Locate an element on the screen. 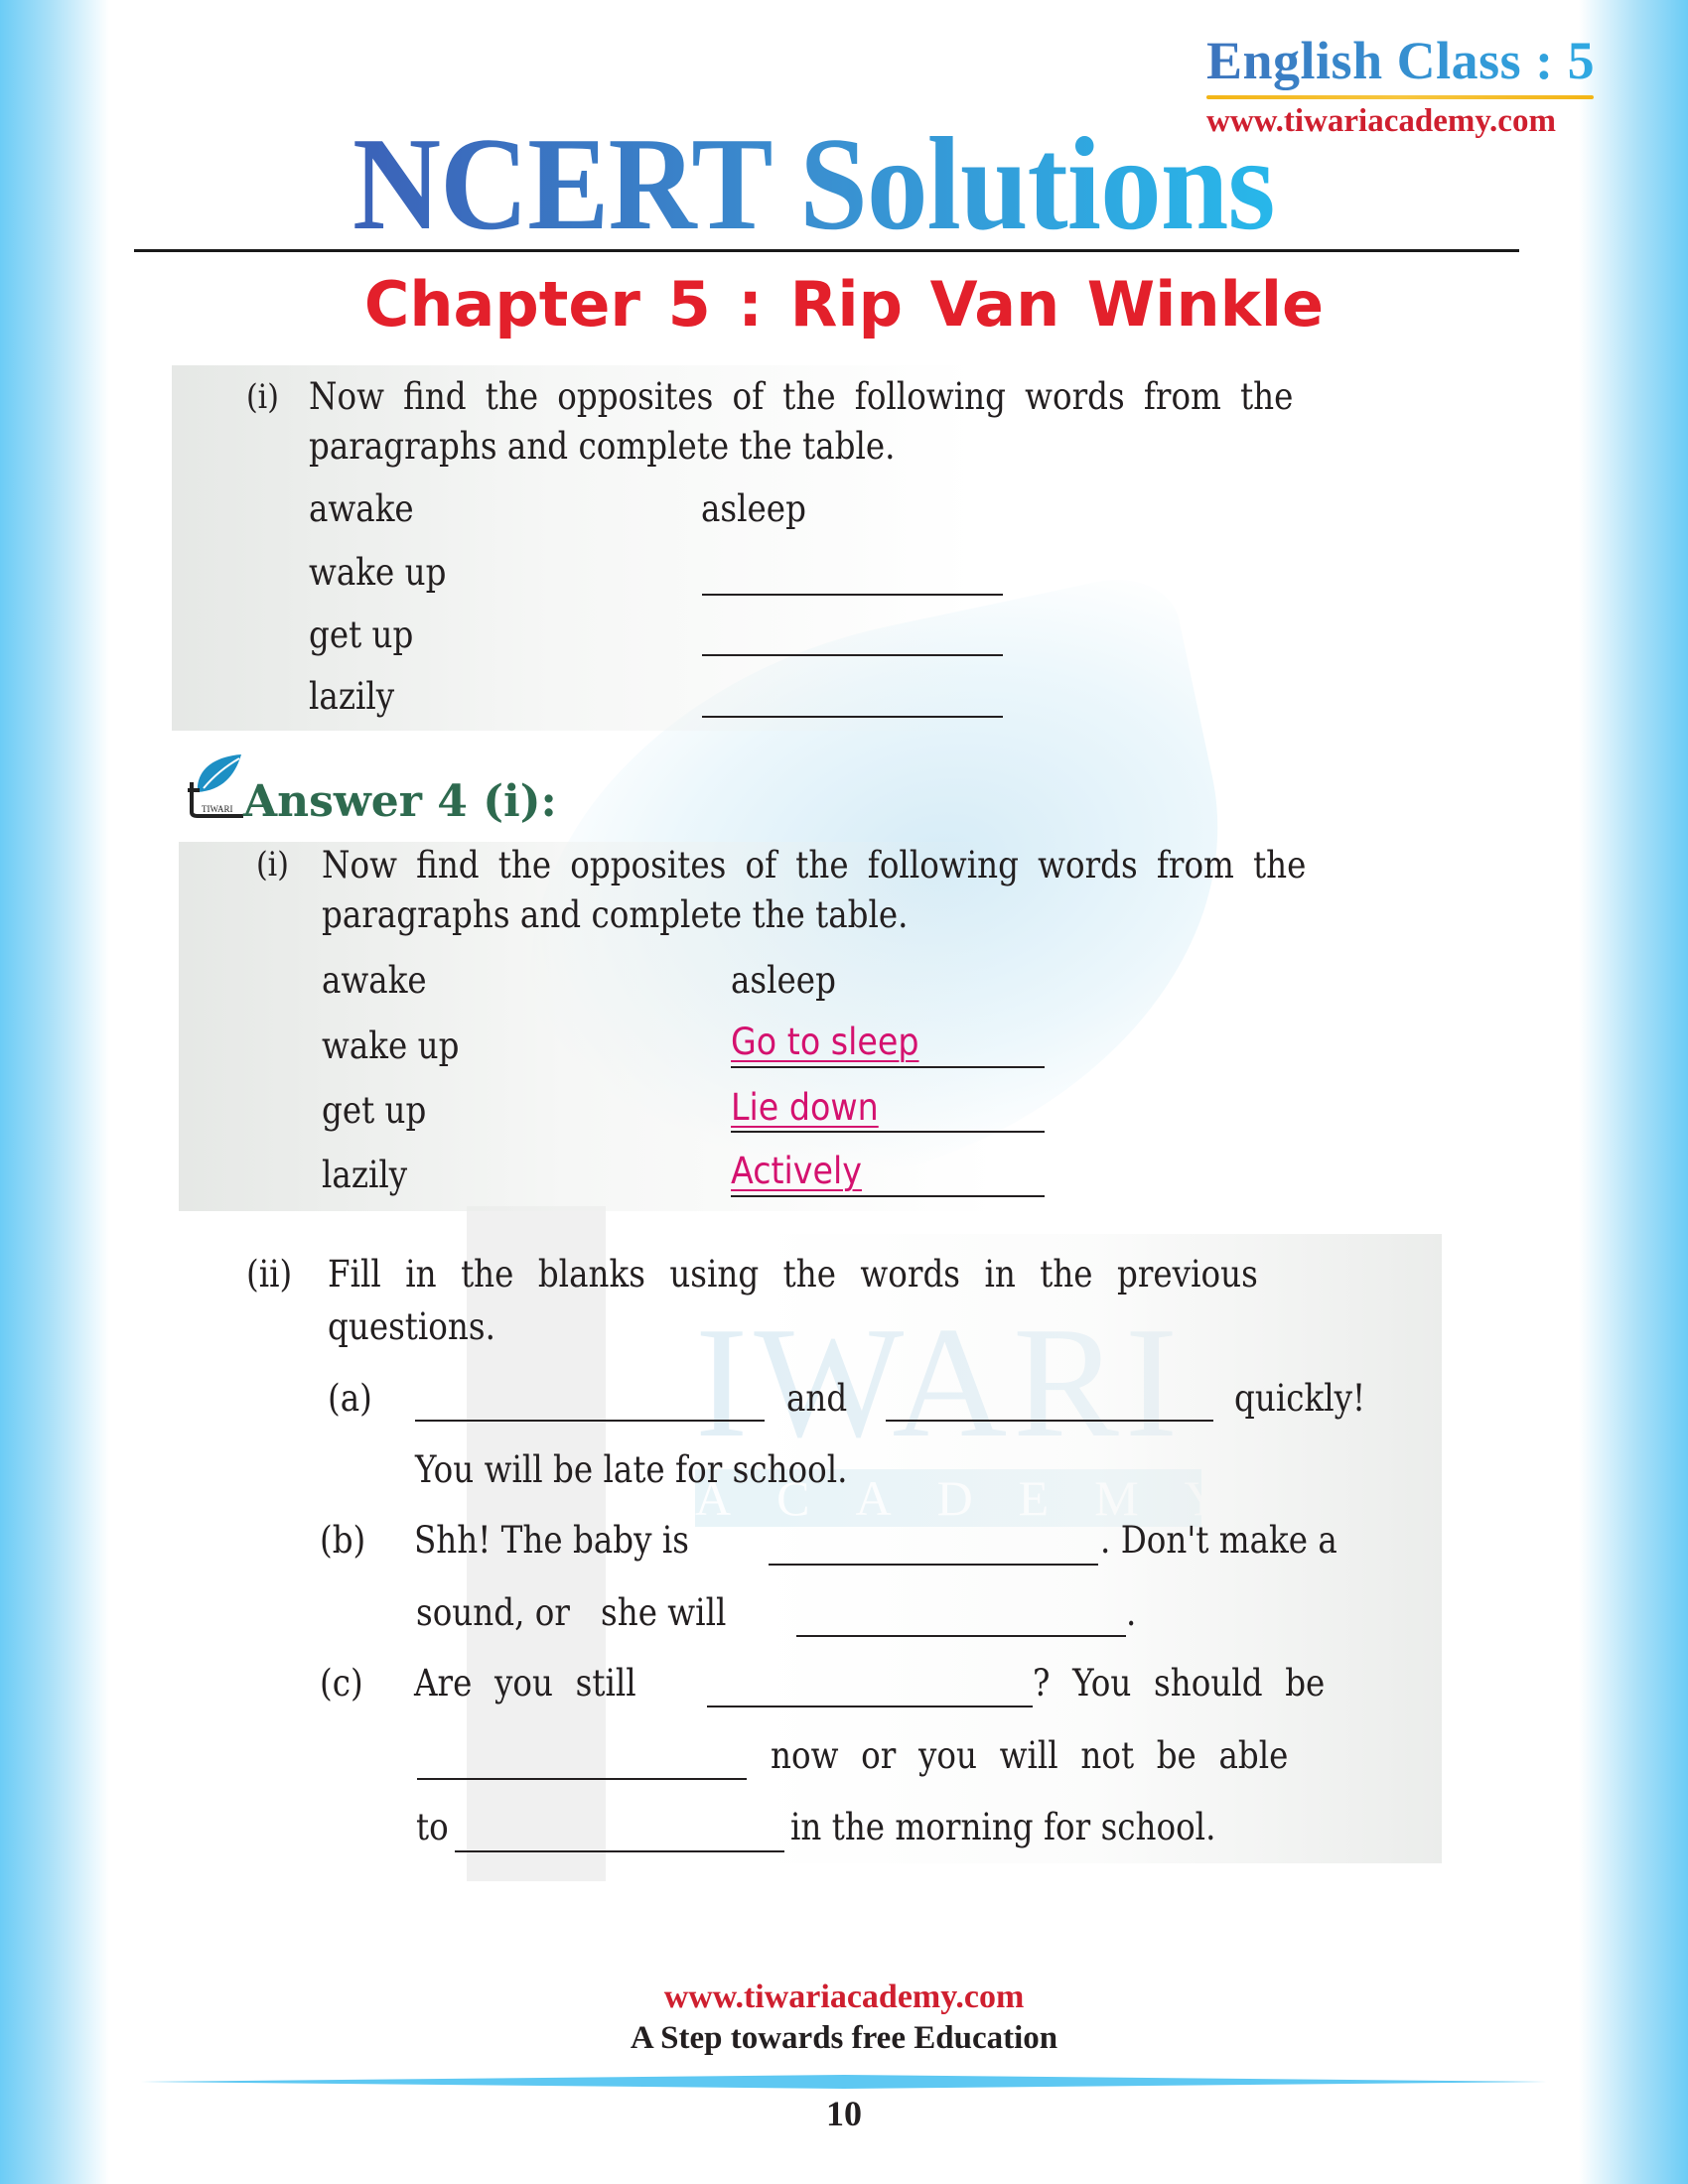 Image resolution: width=1688 pixels, height=2184 pixels. answer-word: lazily is located at coordinates (365, 1175).